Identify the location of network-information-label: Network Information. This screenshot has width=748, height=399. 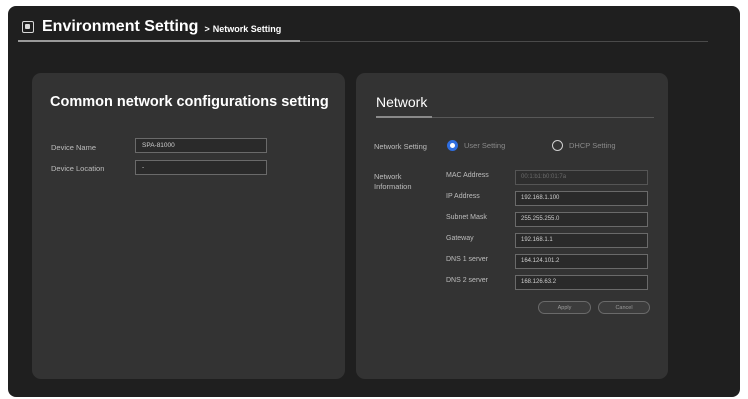
(393, 182).